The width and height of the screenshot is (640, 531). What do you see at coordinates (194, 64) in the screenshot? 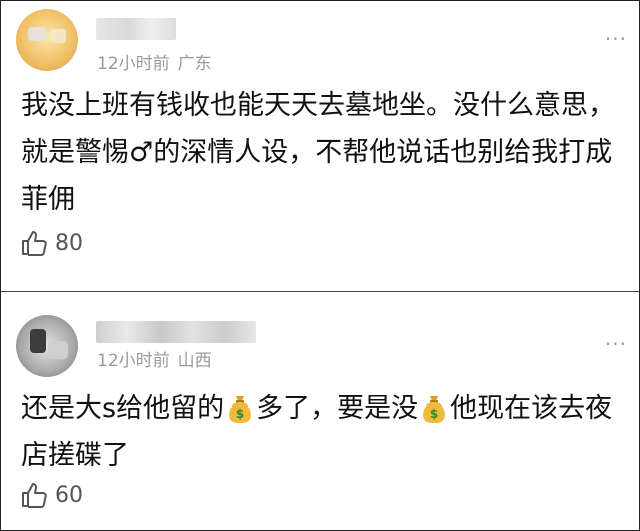
I see `comment-location: 广东` at bounding box center [194, 64].